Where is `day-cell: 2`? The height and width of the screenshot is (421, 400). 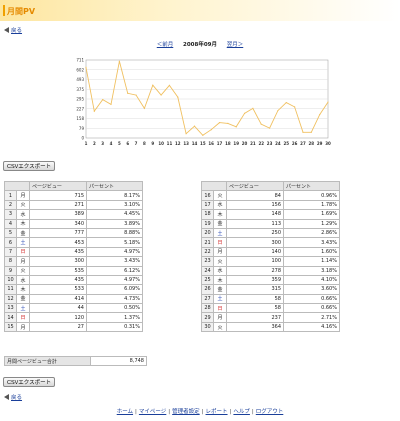
day-cell: 2 is located at coordinates (10, 205).